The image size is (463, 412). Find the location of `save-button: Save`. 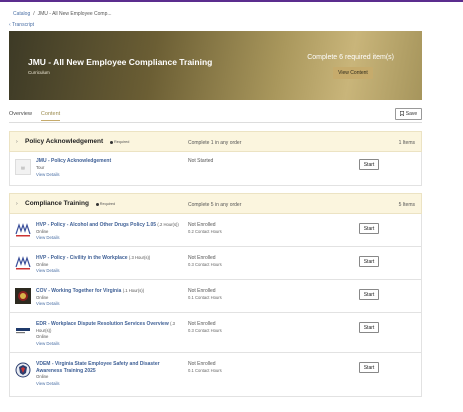

save-button: Save is located at coordinates (408, 114).